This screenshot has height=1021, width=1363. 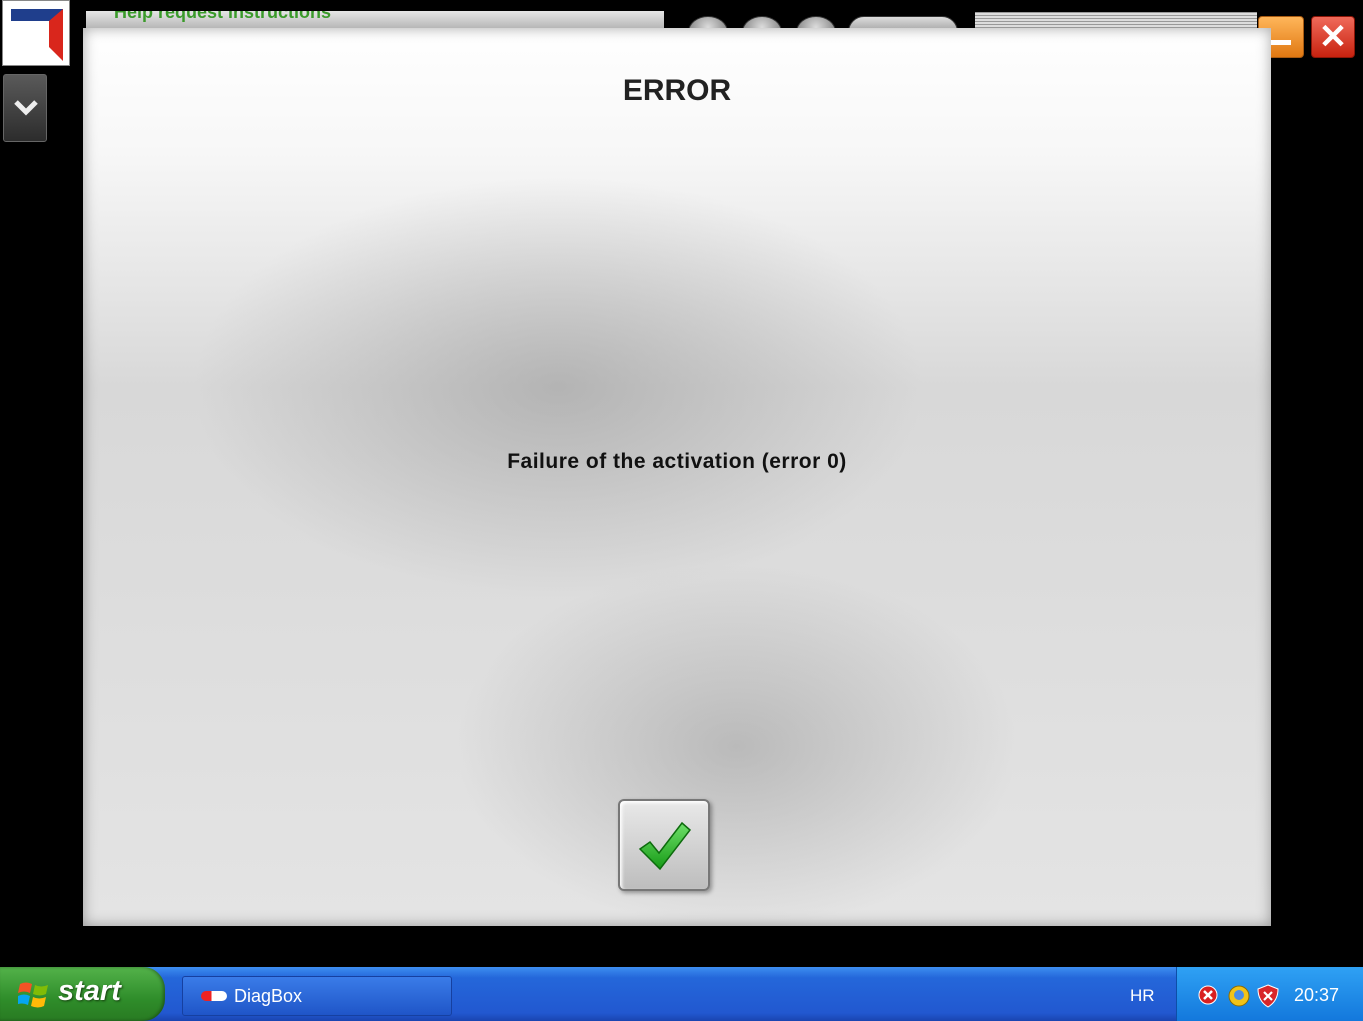 I want to click on confirm-button, so click(x=664, y=845).